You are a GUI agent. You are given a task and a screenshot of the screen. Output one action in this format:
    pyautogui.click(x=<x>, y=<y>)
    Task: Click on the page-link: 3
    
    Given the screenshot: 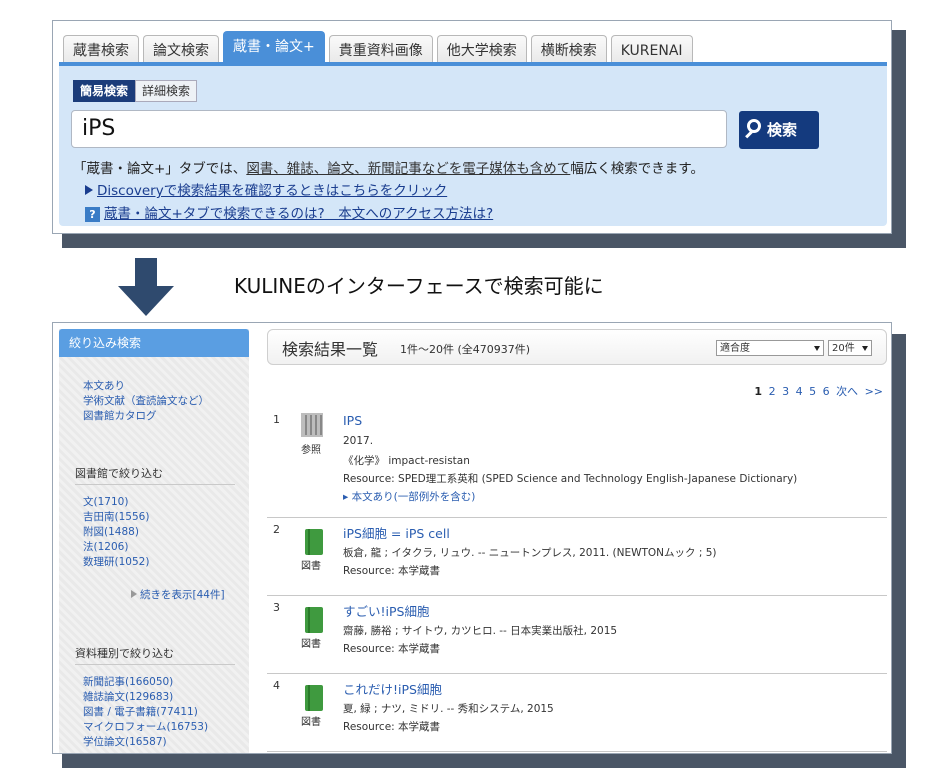 What is the action you would take?
    pyautogui.click(x=785, y=391)
    